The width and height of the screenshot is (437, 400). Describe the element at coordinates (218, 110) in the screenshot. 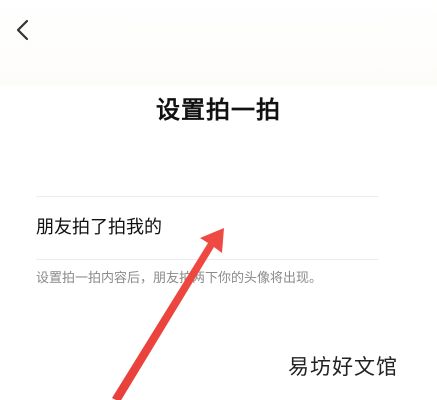

I see `page-title: 设置拍一拍` at that location.